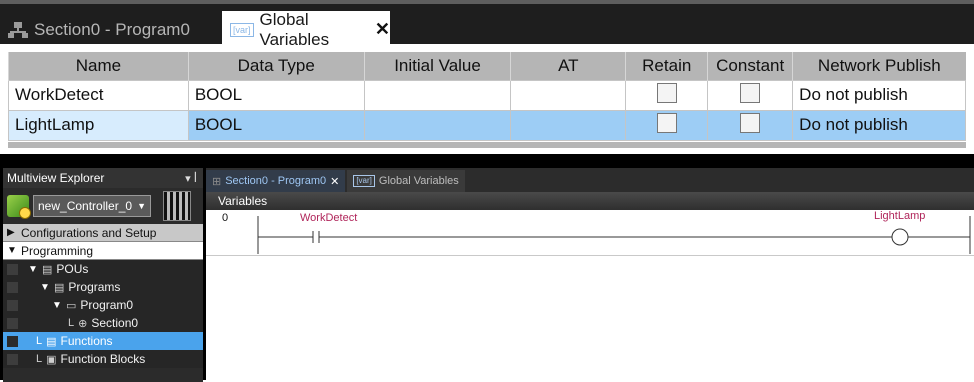  What do you see at coordinates (51, 359) in the screenshot?
I see `function-blocks-icon: ▣` at bounding box center [51, 359].